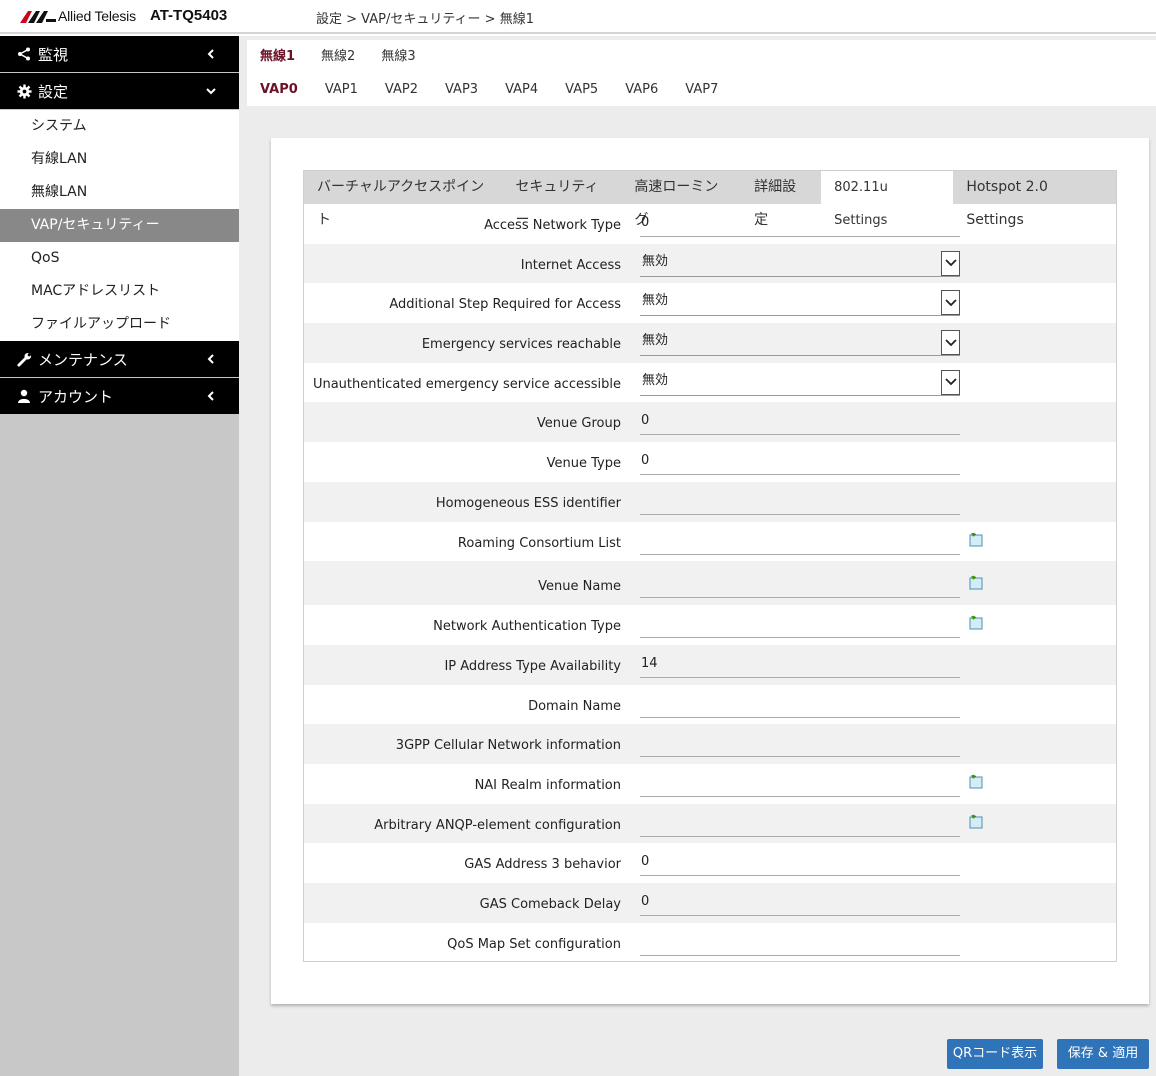  I want to click on 3gpp-cellular-input, so click(800, 746).